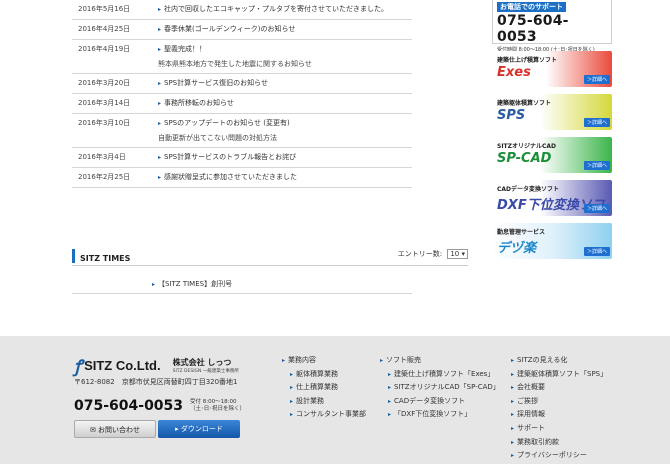 Image resolution: width=670 pixels, height=464 pixels. I want to click on sitz-times-item: 【SITZ TIMES】創刊号, so click(242, 285).